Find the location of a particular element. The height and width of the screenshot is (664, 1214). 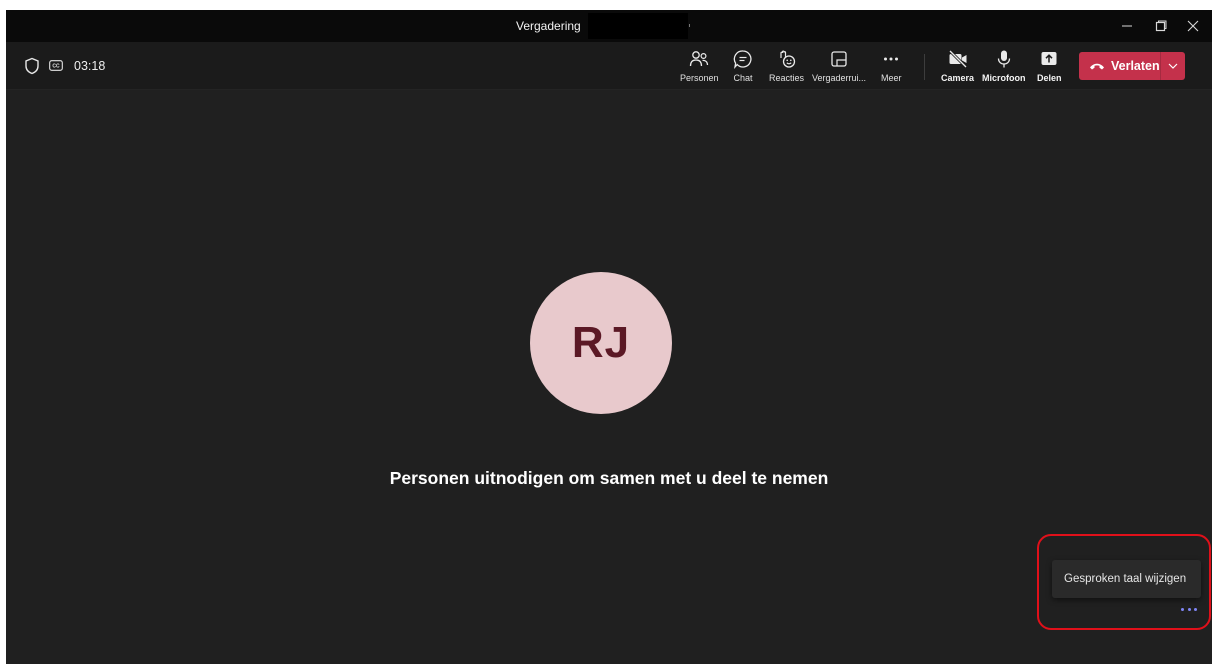

people-button: Personen is located at coordinates (699, 66).